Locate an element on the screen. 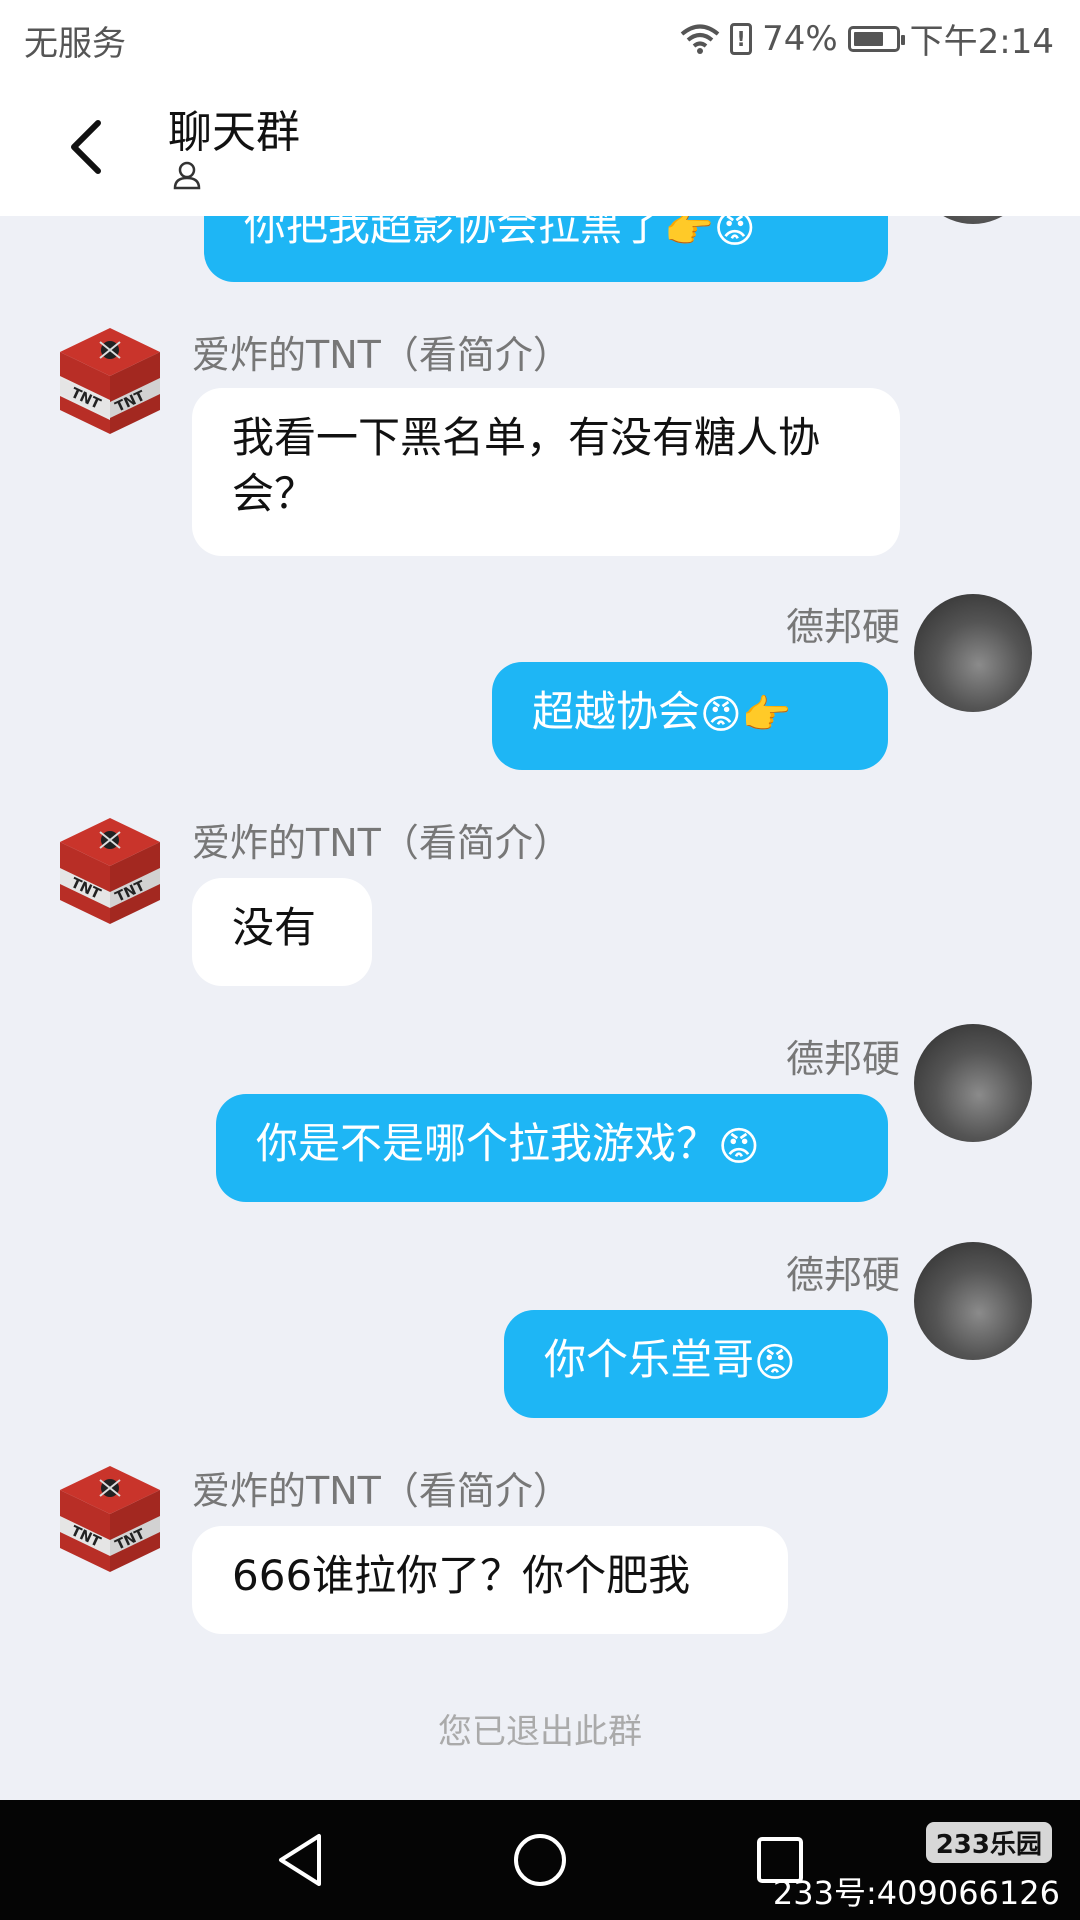 This screenshot has height=1920, width=1080. navigation-bar: 233乐园 233号:409066126 is located at coordinates (540, 1860).